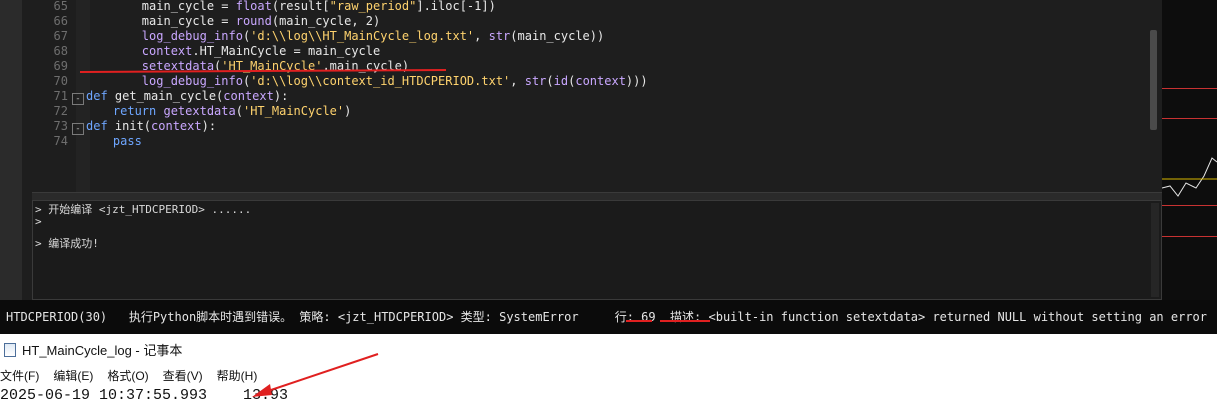  Describe the element at coordinates (286, 51) in the screenshot. I see `code-token: .HT_MainCycle = main_cycle` at that location.